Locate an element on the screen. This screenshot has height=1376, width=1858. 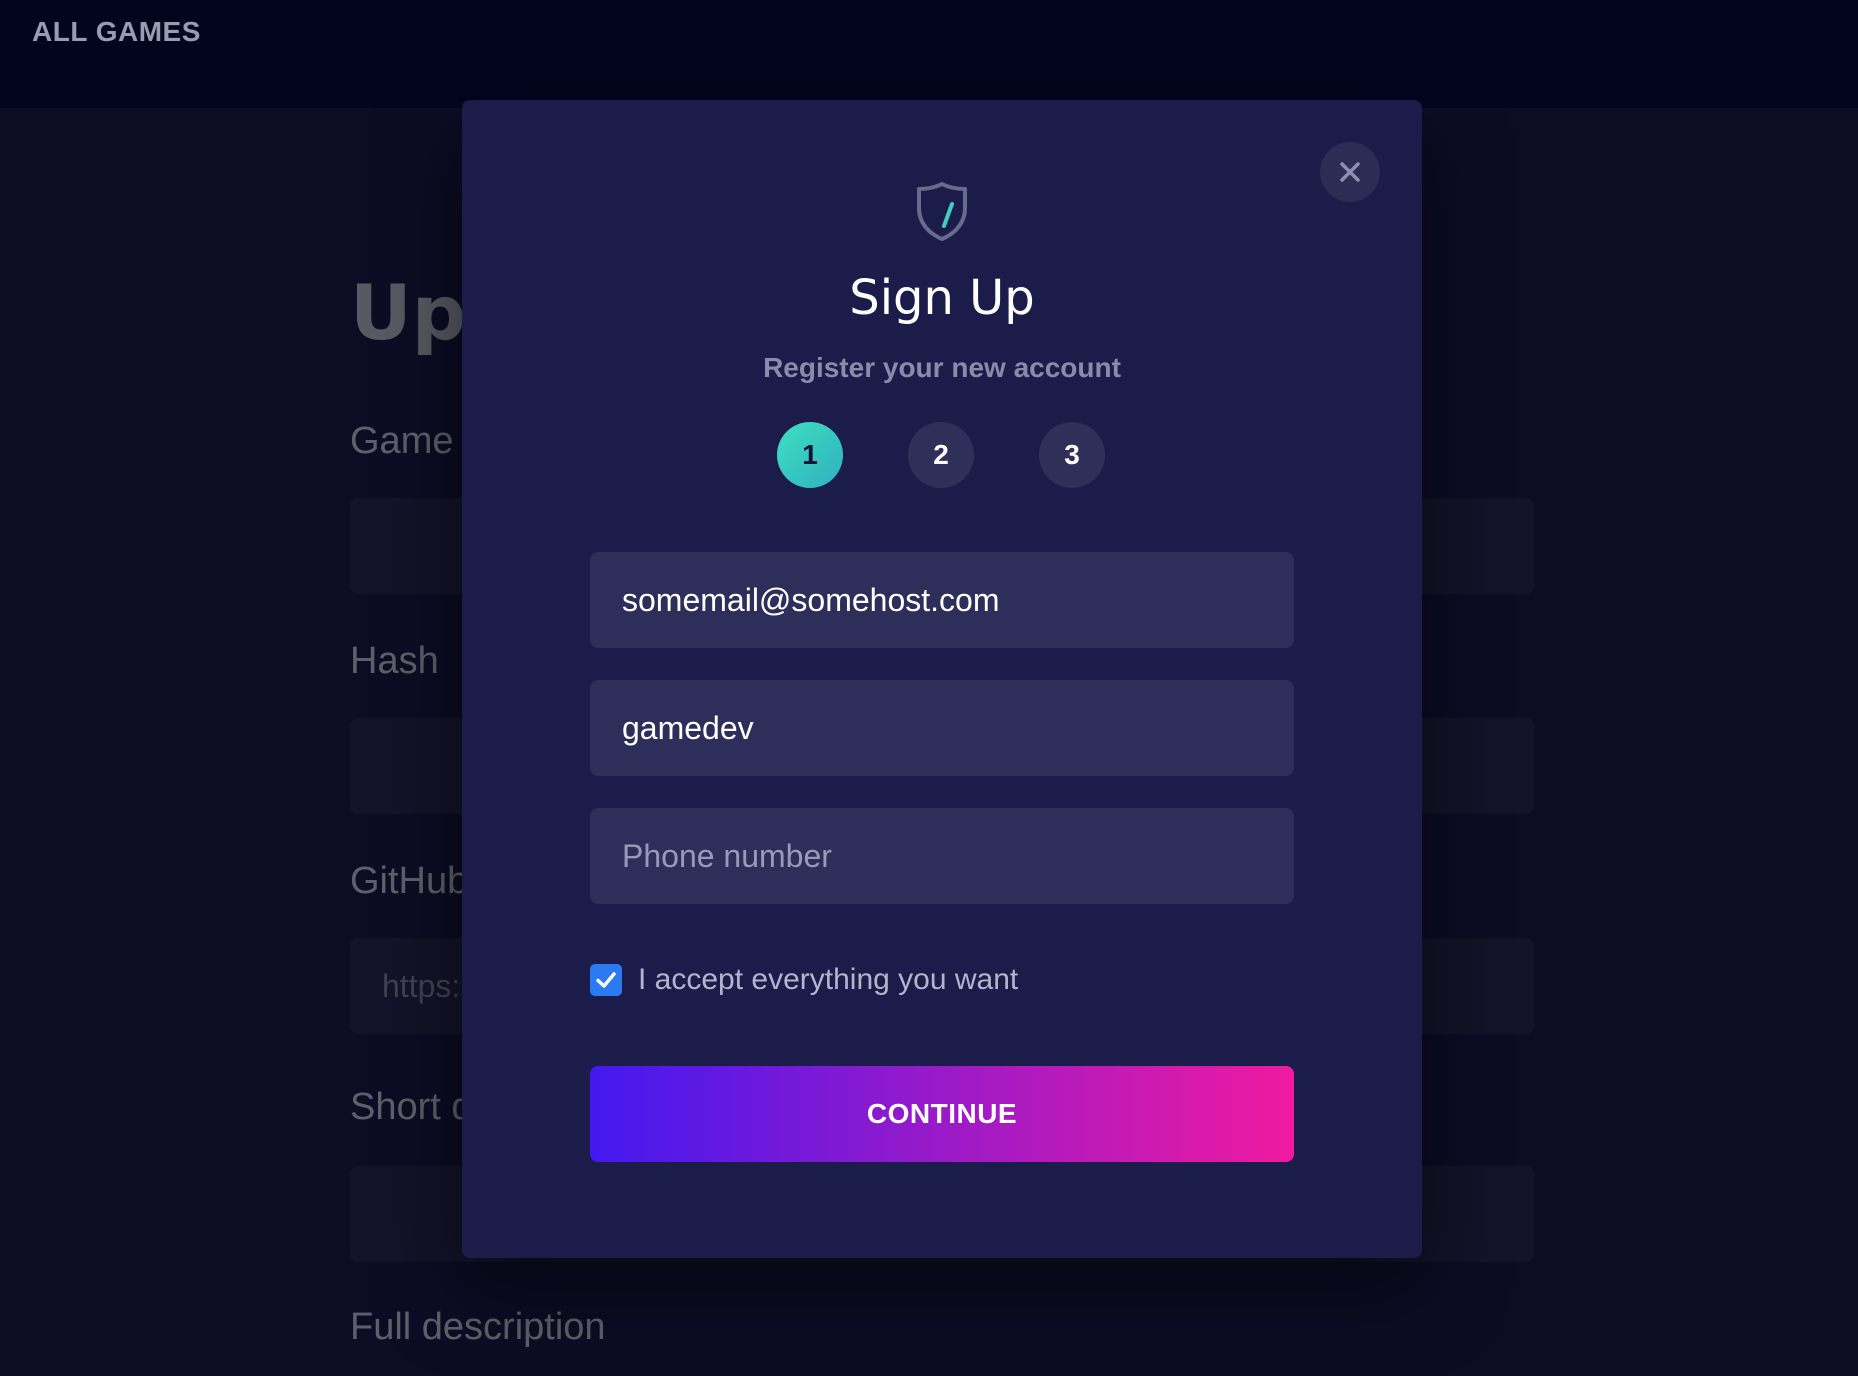
close-button is located at coordinates (1350, 172).